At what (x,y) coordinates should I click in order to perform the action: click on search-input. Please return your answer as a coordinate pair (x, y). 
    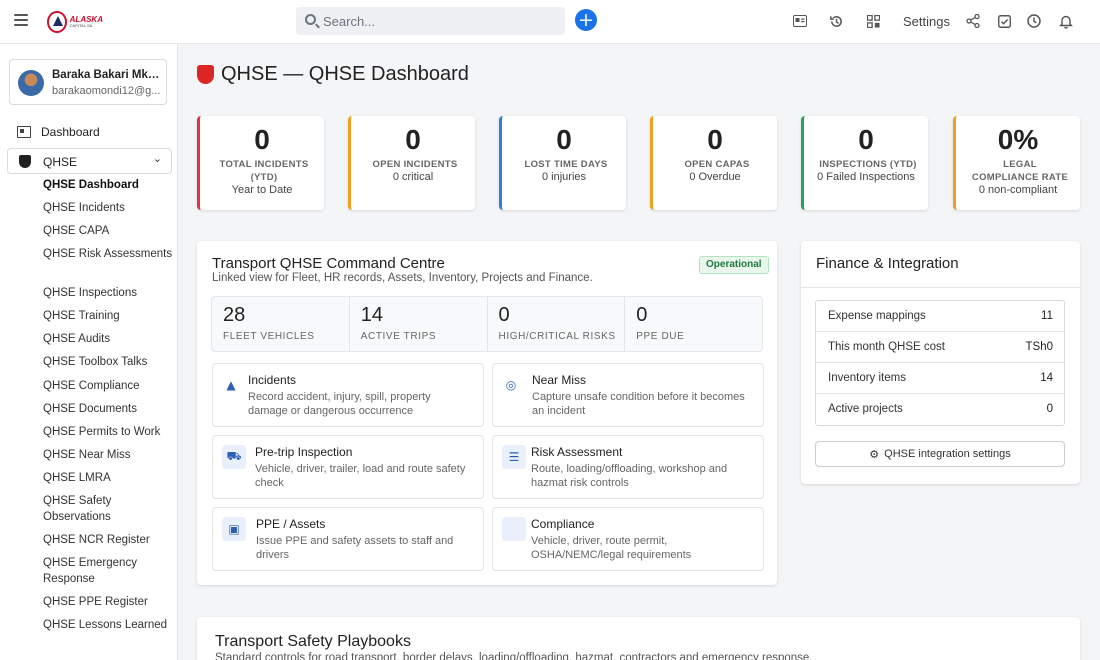
    Looking at the image, I should click on (441, 21).